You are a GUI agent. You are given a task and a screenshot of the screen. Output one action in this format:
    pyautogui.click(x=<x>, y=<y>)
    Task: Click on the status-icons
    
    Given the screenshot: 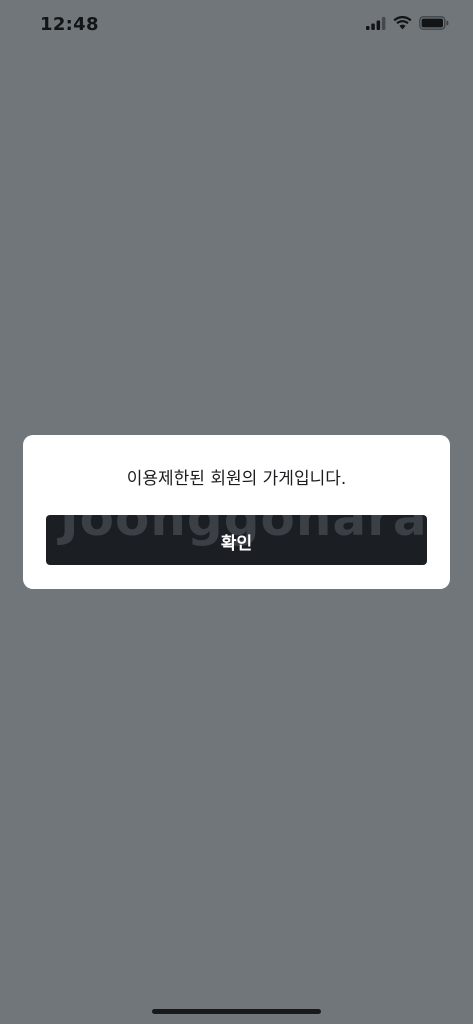 What is the action you would take?
    pyautogui.click(x=407, y=23)
    